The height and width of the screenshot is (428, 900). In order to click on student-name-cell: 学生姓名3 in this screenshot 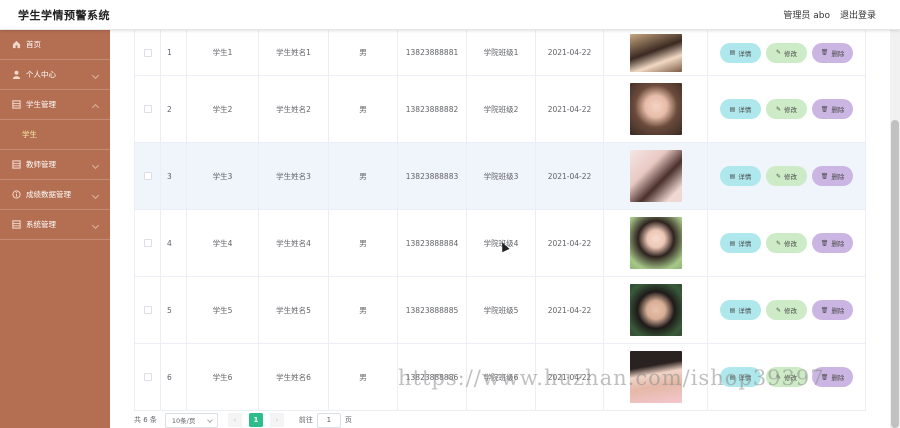, I will do `click(294, 176)`.